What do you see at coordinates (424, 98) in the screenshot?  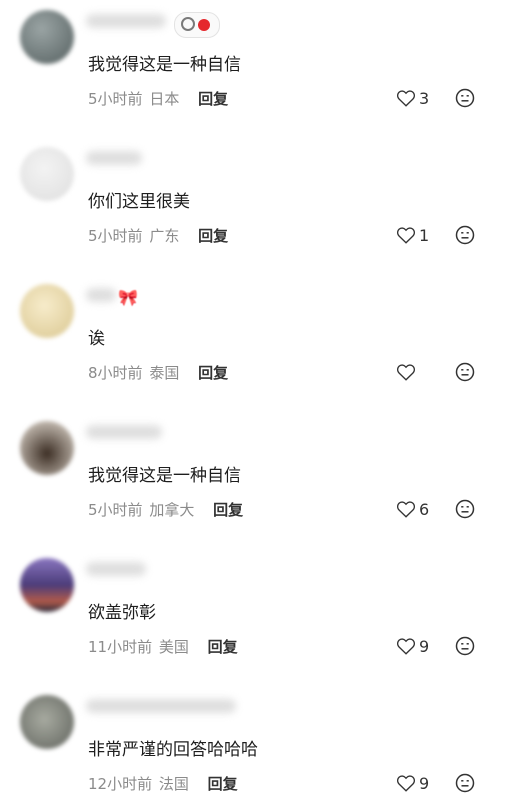 I see `like-count: 3` at bounding box center [424, 98].